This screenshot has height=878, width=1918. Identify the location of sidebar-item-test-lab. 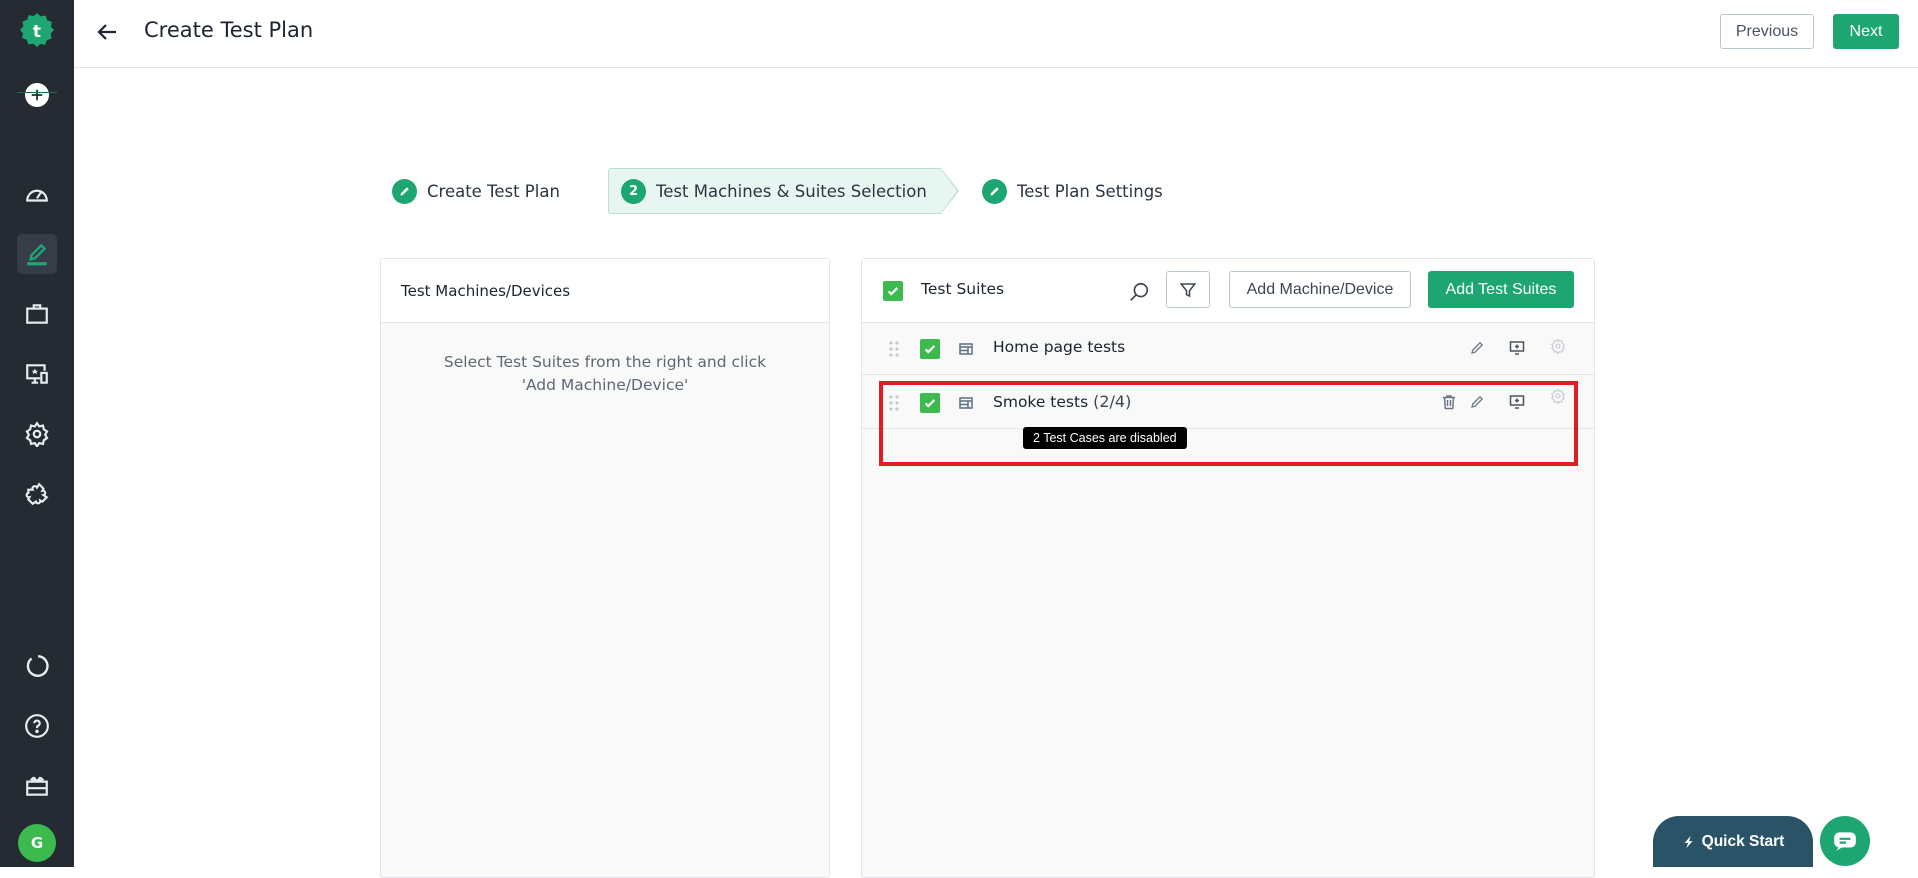
(37, 374).